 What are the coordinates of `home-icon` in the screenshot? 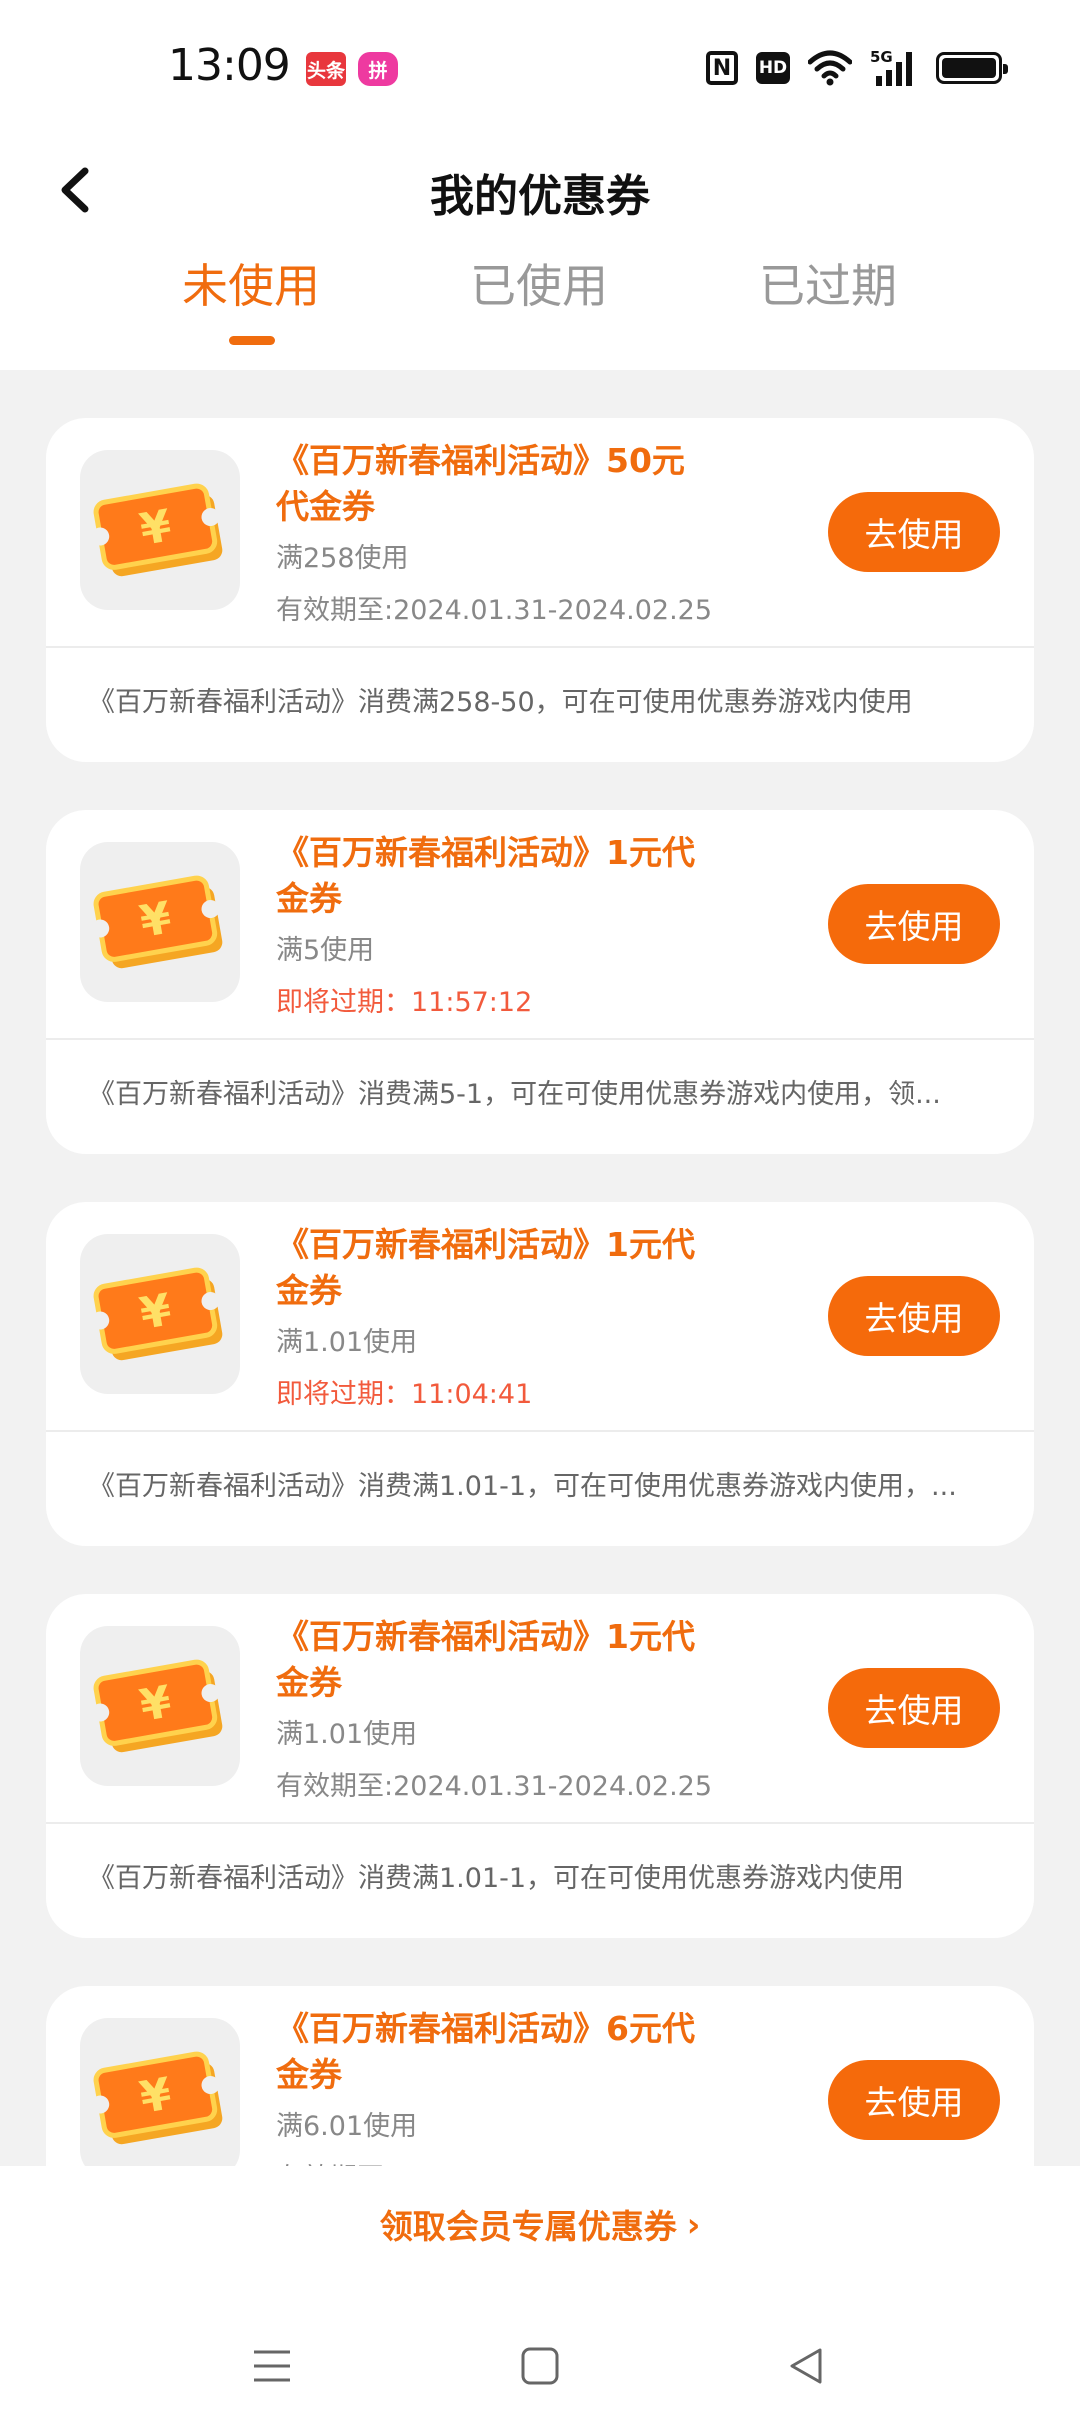 It's located at (540, 2366).